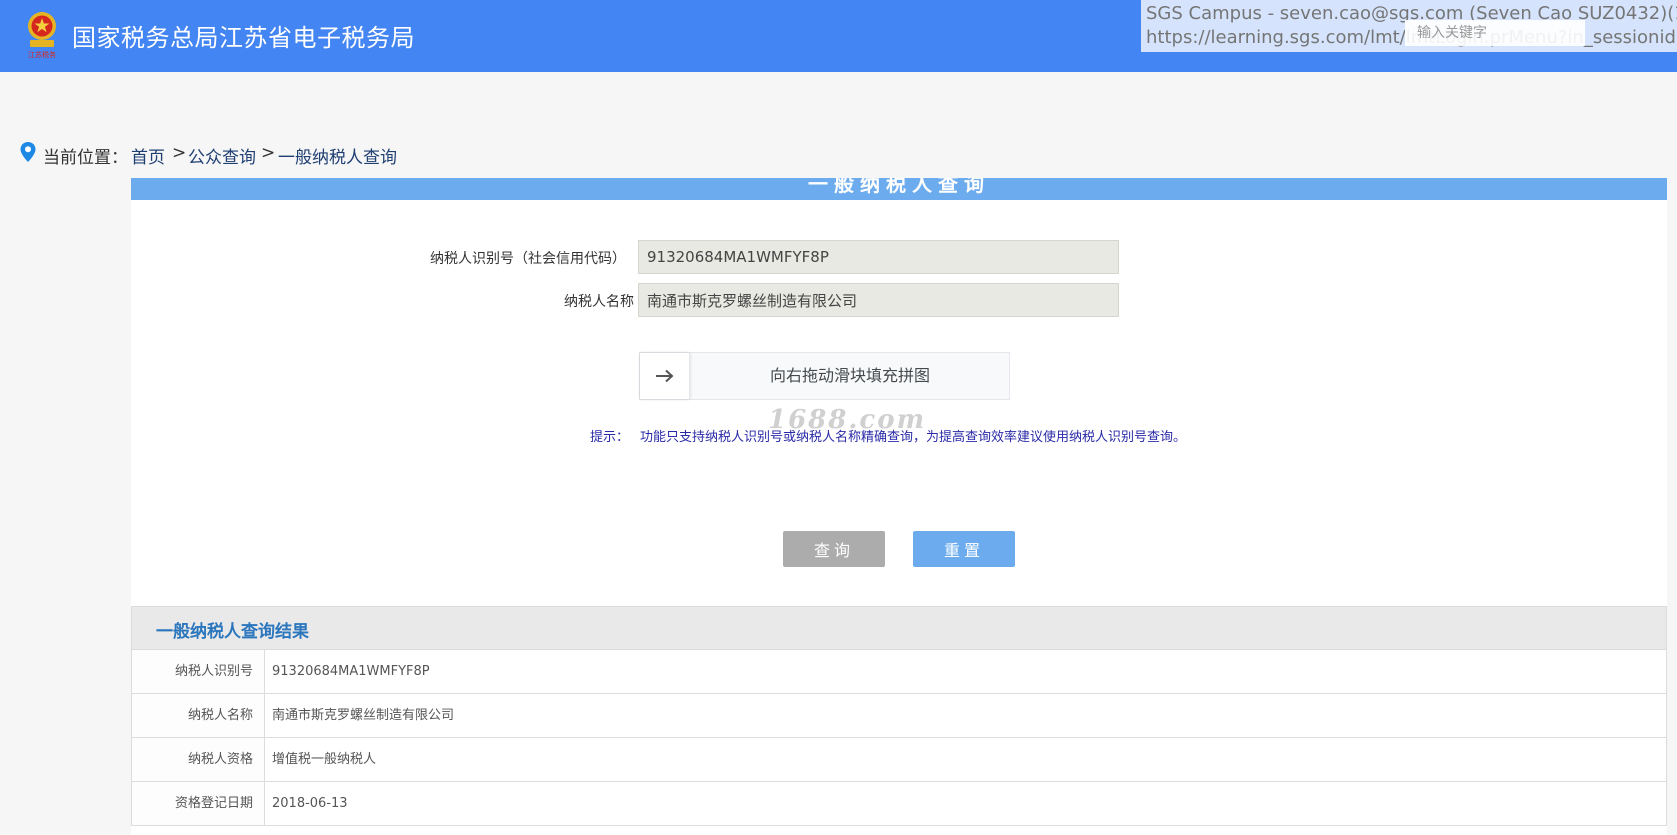 The width and height of the screenshot is (1677, 835). Describe the element at coordinates (351, 671) in the screenshot. I see `result-value: 91320684MA1WMFYF8P` at that location.